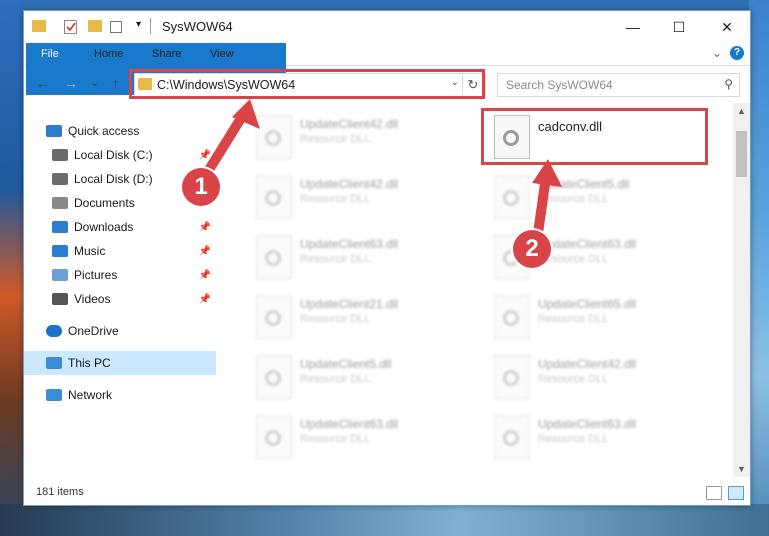  I want to click on step-badge-2: 2, so click(532, 249).